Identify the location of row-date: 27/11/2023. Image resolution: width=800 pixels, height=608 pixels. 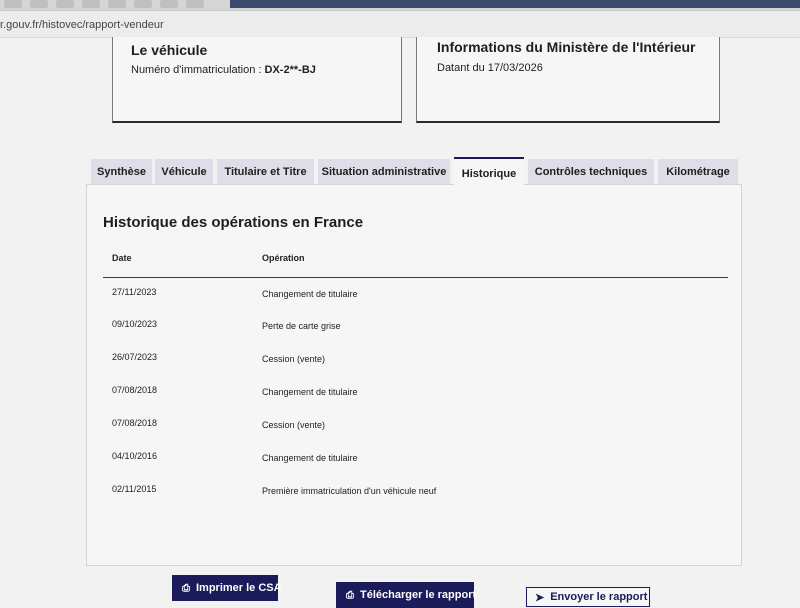
(134, 292).